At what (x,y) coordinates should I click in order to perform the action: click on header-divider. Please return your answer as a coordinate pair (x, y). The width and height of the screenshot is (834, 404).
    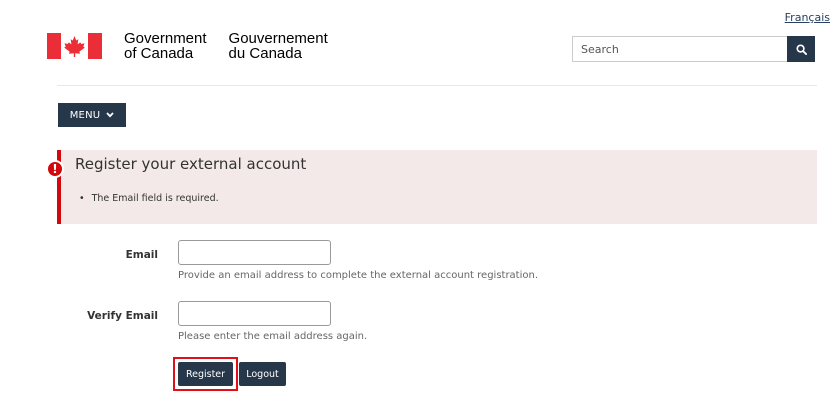
    Looking at the image, I should click on (437, 85).